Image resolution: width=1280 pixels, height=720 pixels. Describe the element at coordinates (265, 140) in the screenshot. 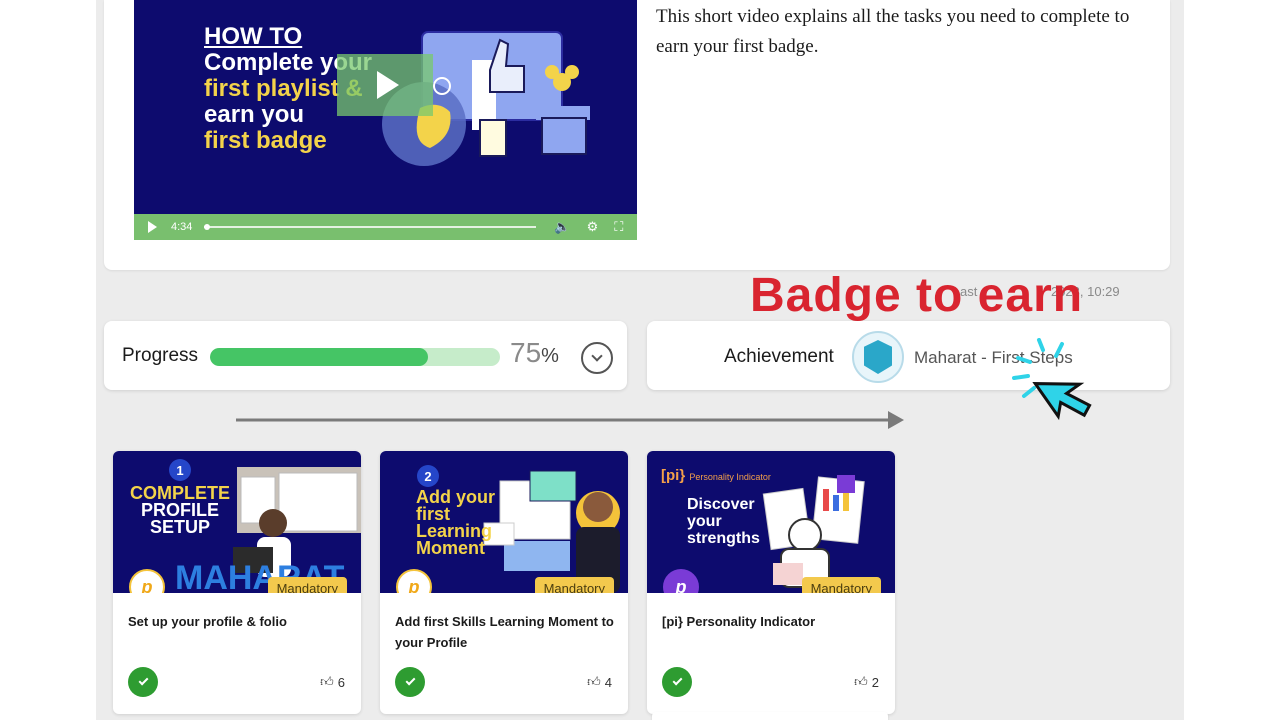

I see `video-title-line: first badge` at that location.